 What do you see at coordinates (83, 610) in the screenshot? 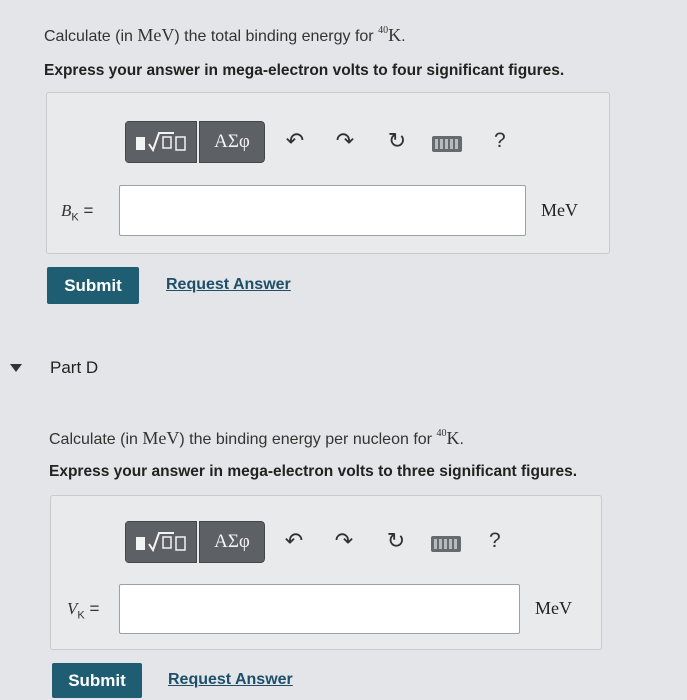
I see `part-d-variable-label: VK =` at bounding box center [83, 610].